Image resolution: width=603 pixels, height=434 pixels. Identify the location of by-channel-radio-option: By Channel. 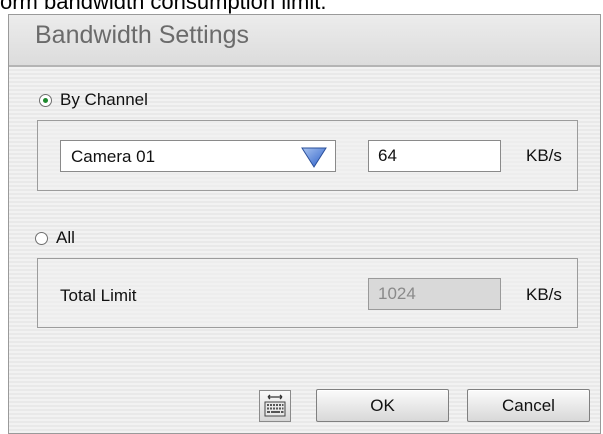
(93, 100).